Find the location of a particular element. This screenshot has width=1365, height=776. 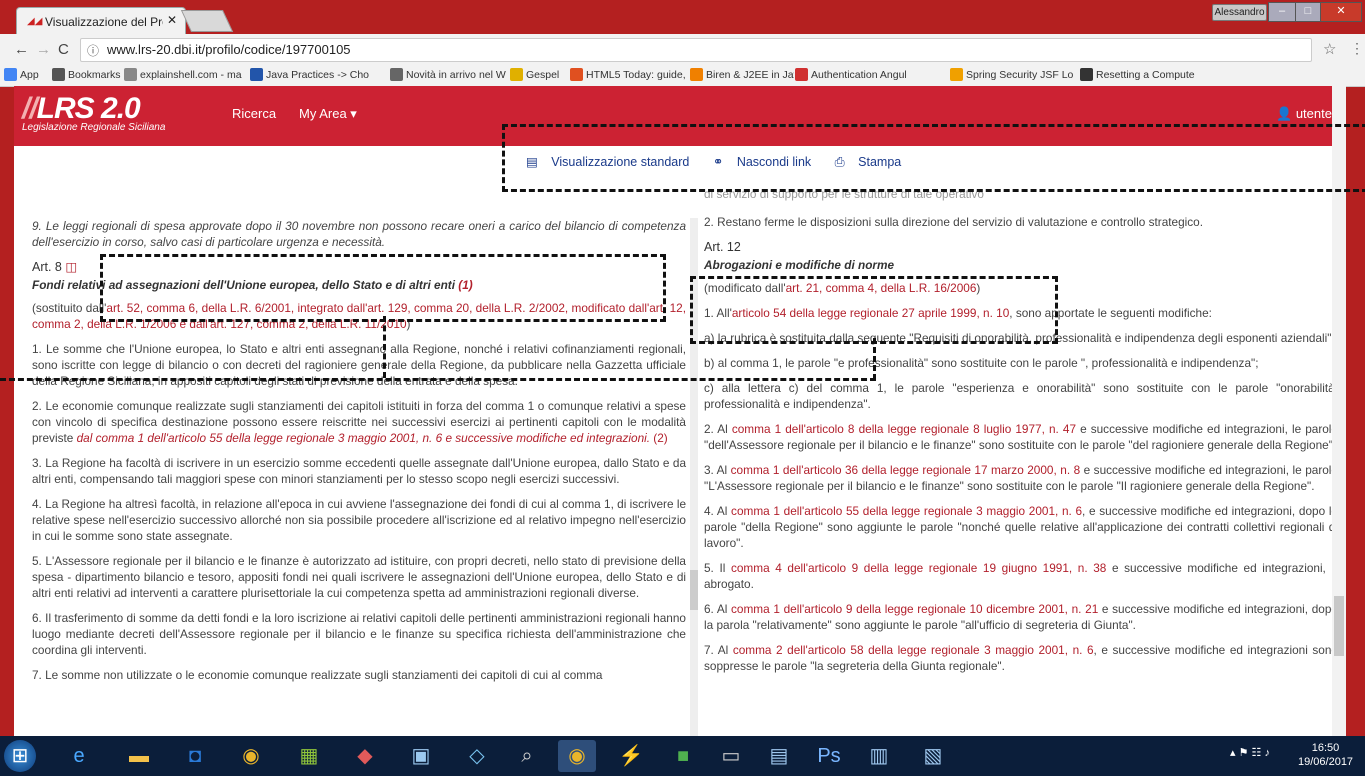

logo-title: LRS 2.0 is located at coordinates (88, 108).